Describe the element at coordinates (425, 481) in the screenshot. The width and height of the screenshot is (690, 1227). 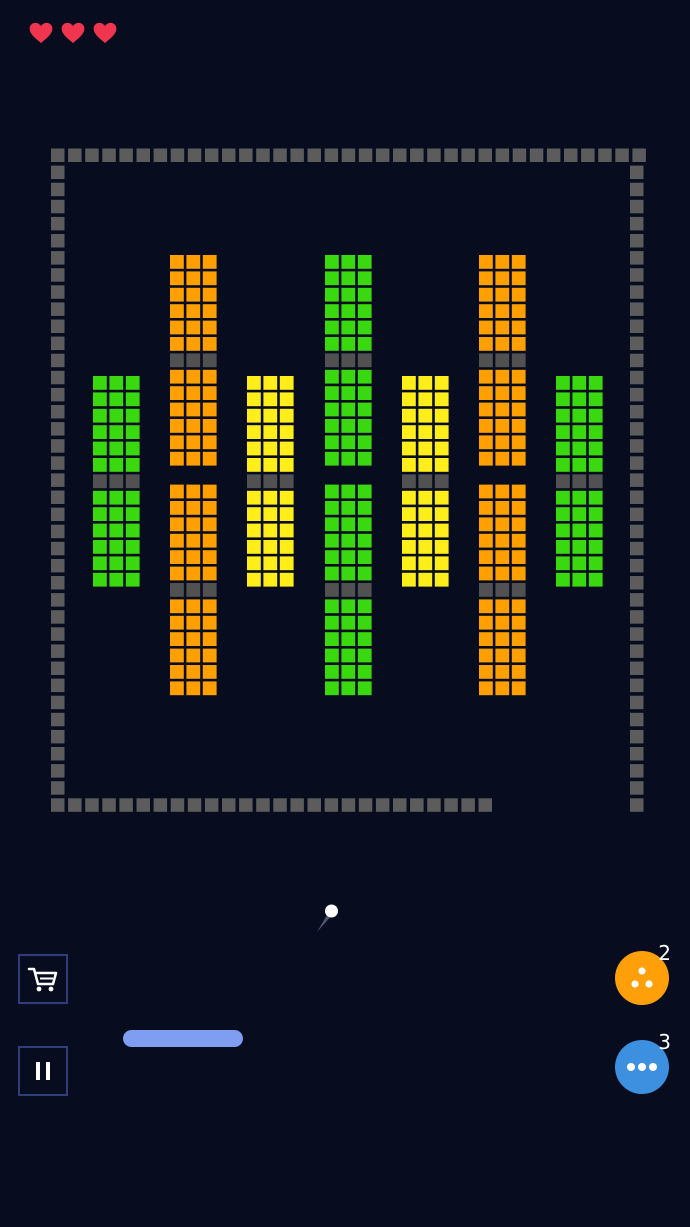
I see `brick-column` at that location.